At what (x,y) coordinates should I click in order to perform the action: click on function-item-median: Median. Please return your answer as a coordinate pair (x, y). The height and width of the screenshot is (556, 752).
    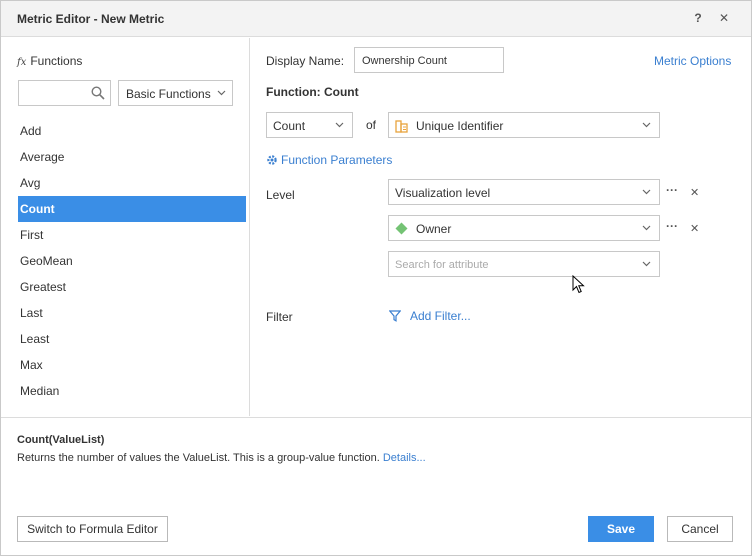
    Looking at the image, I should click on (132, 391).